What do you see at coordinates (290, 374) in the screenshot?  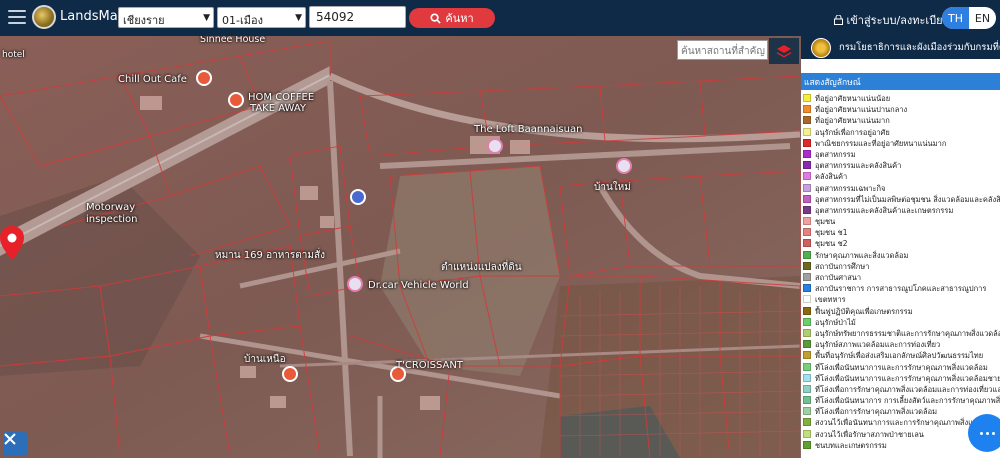 I see `food-poi-icon` at bounding box center [290, 374].